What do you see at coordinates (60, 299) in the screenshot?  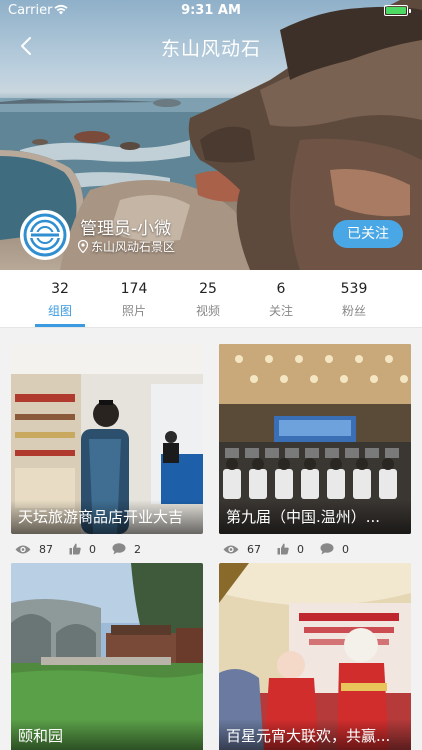 I see `tab-albums: 32 组图` at bounding box center [60, 299].